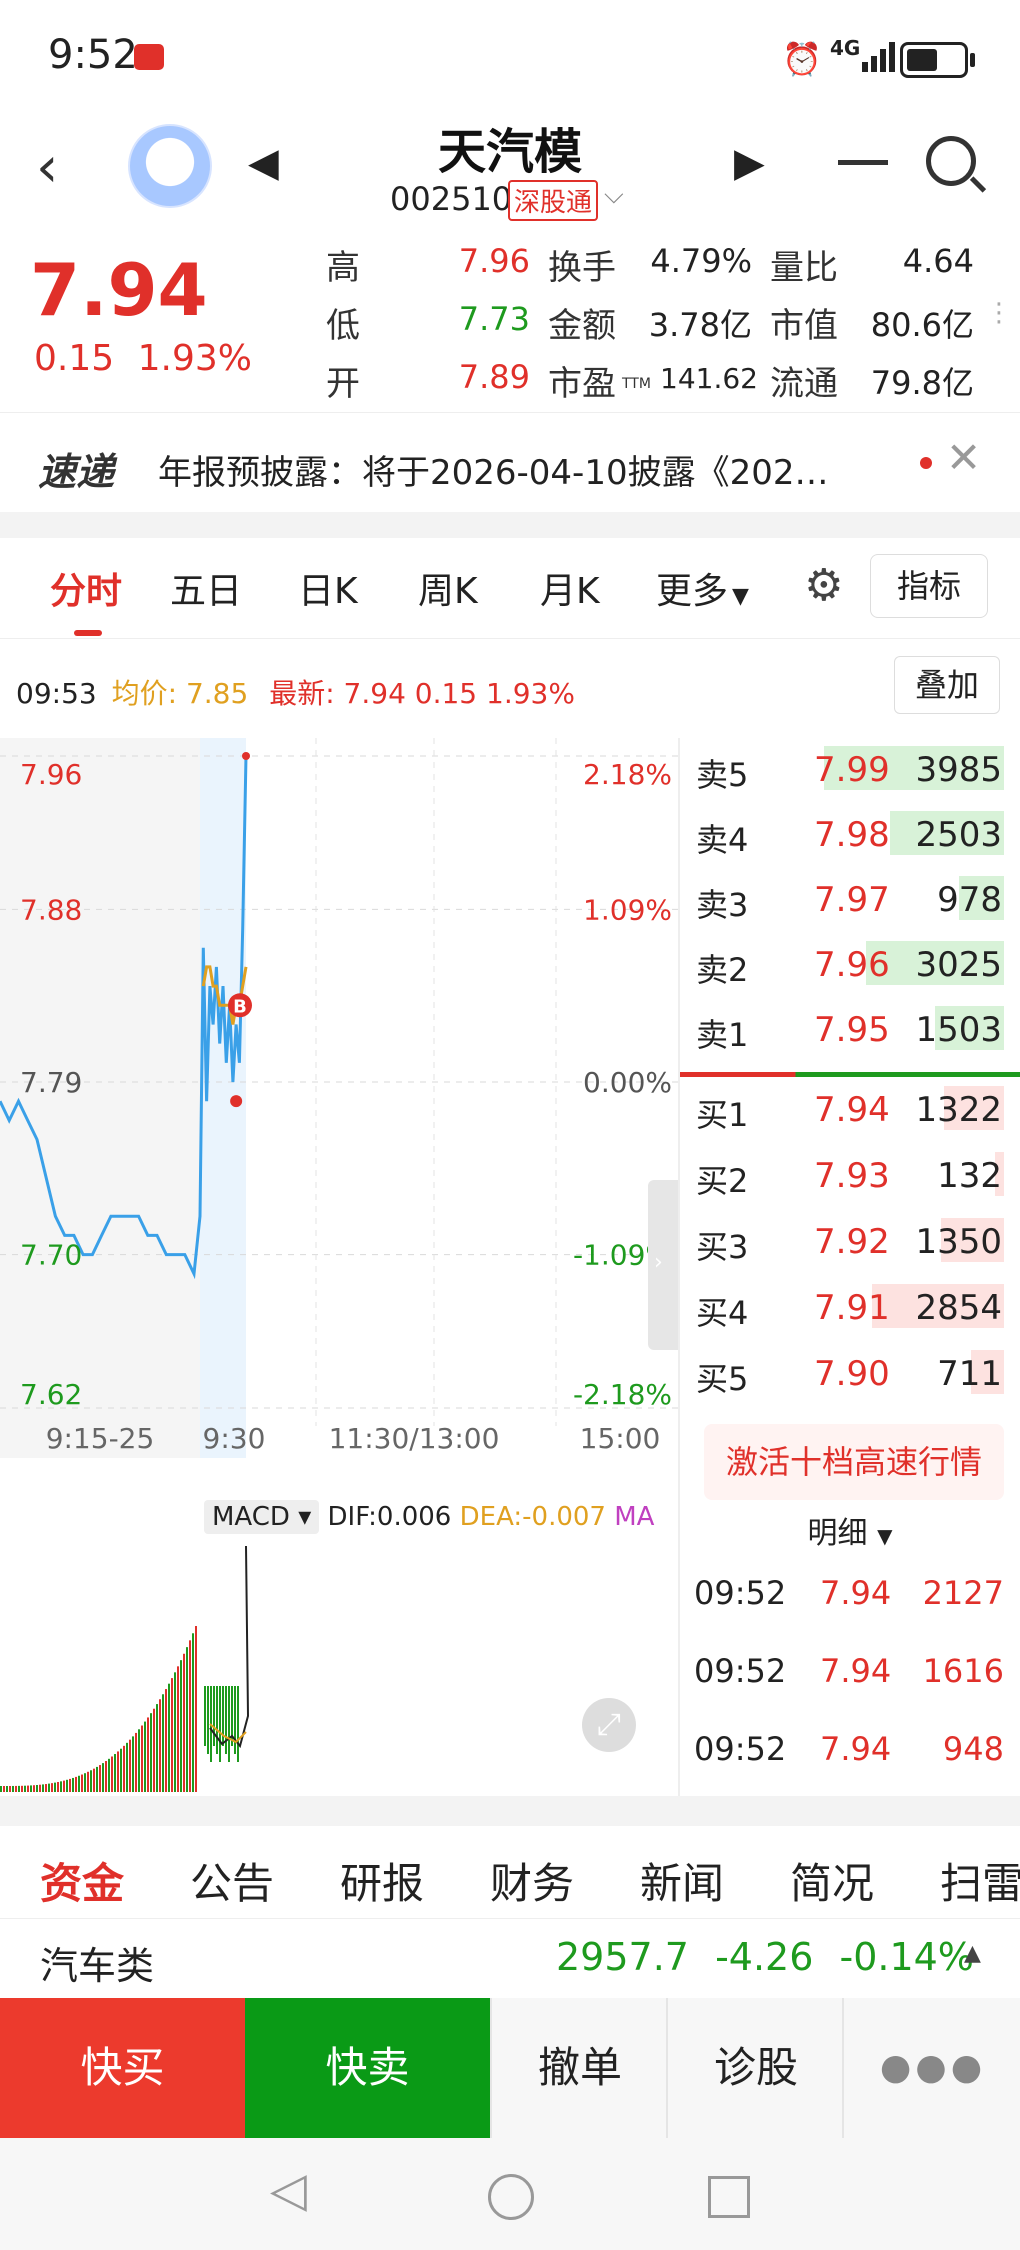  Describe the element at coordinates (511, 2197) in the screenshot. I see `nav-home-icon` at that location.